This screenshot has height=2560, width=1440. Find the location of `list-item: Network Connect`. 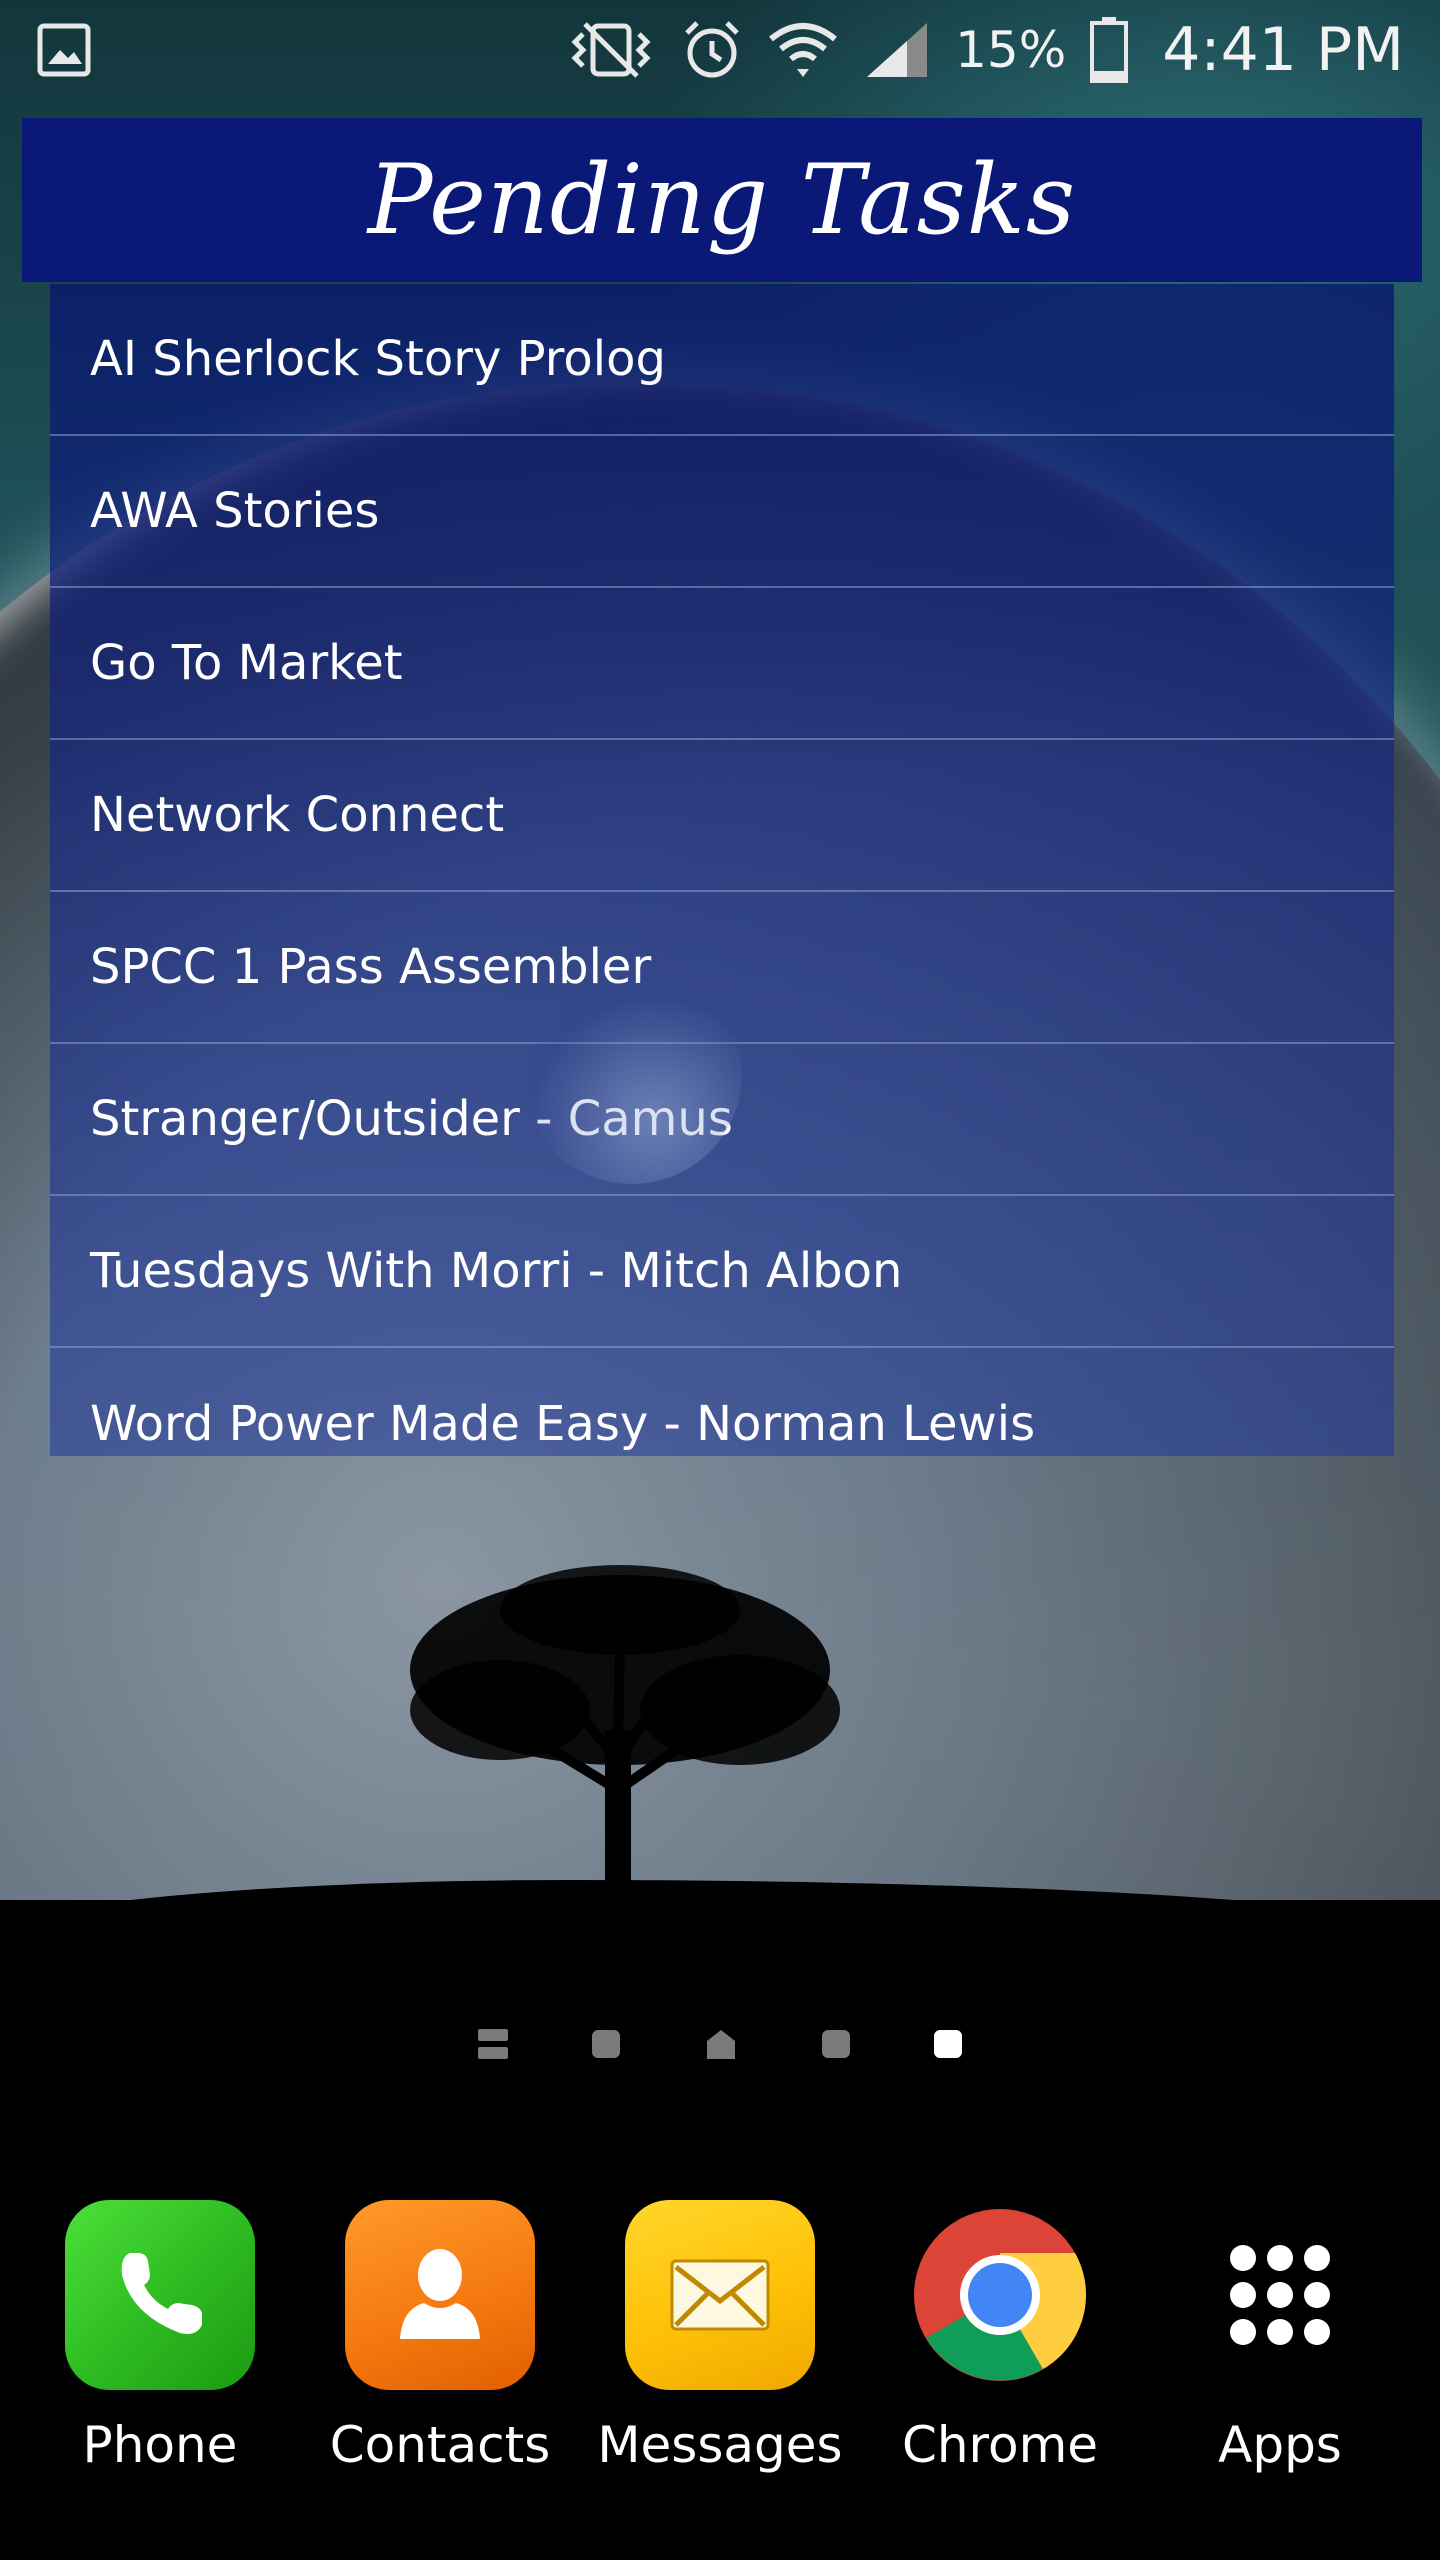

list-item: Network Connect is located at coordinates (722, 816).